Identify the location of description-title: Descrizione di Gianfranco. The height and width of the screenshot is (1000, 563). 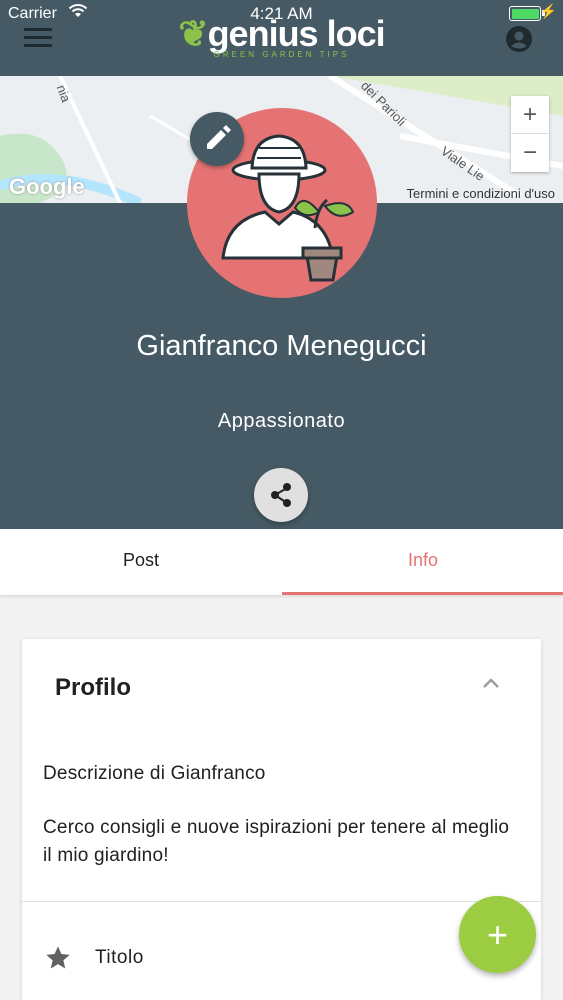
(154, 773).